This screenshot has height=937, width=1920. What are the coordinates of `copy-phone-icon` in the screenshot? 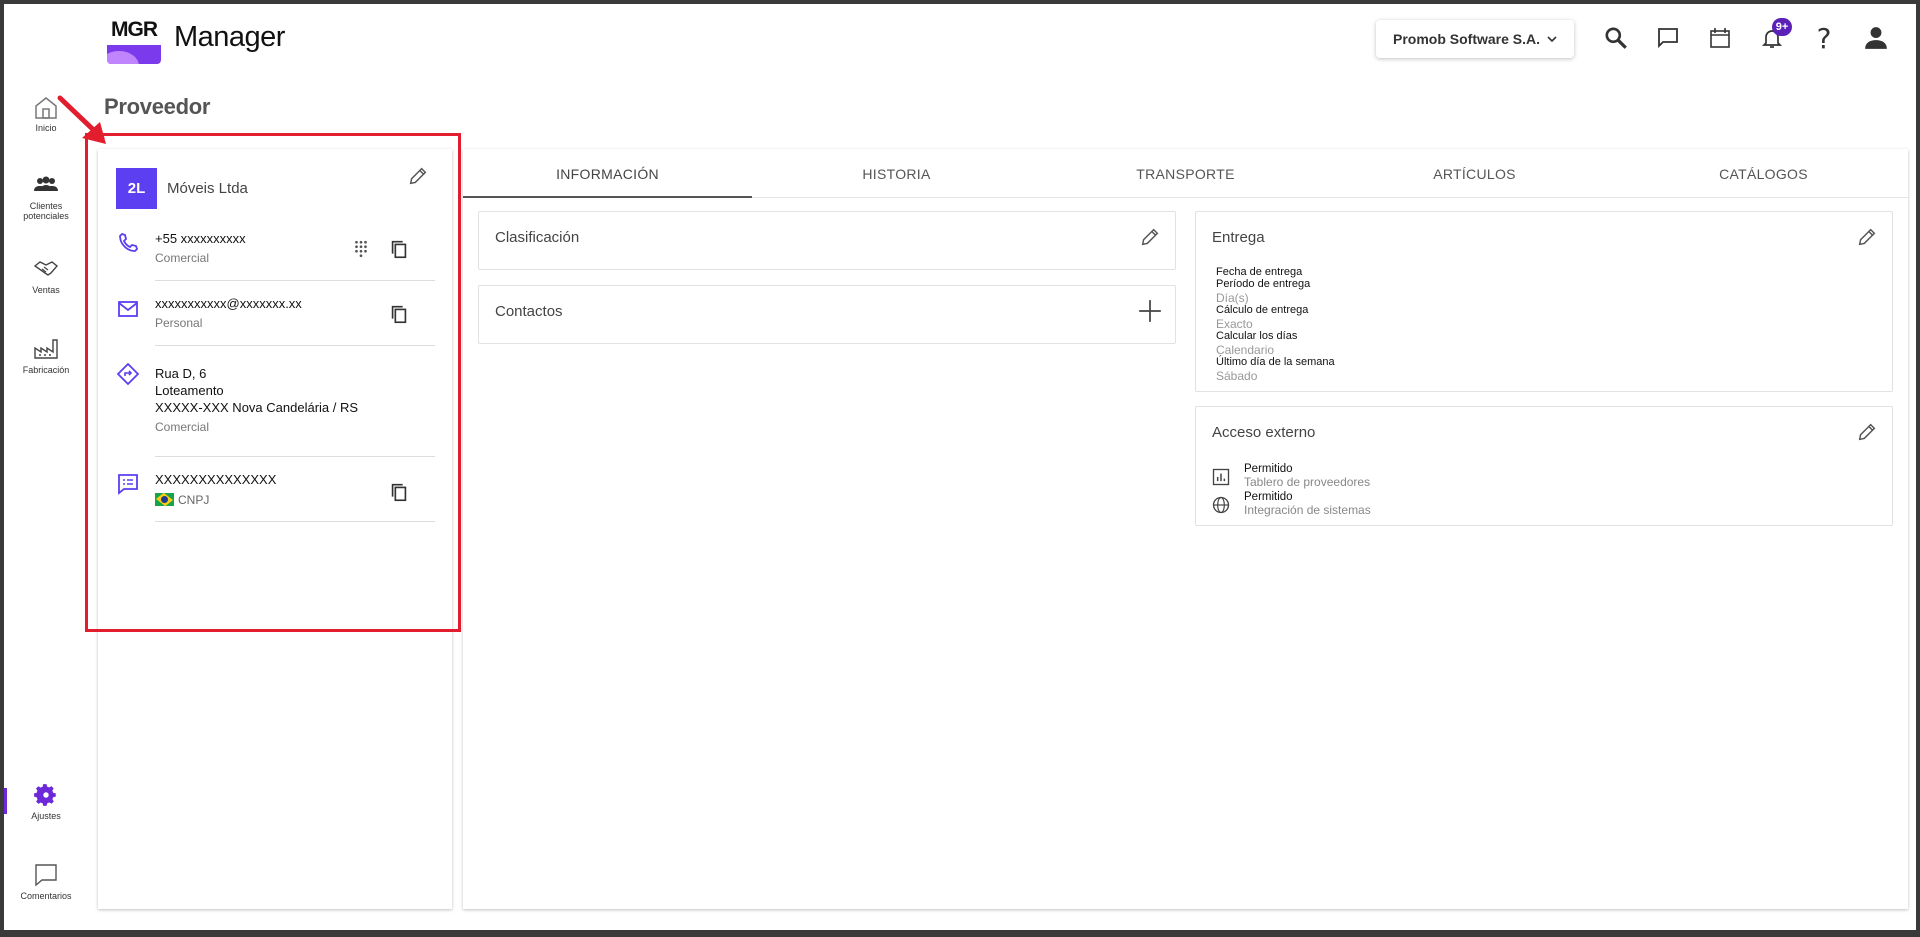 It's located at (399, 249).